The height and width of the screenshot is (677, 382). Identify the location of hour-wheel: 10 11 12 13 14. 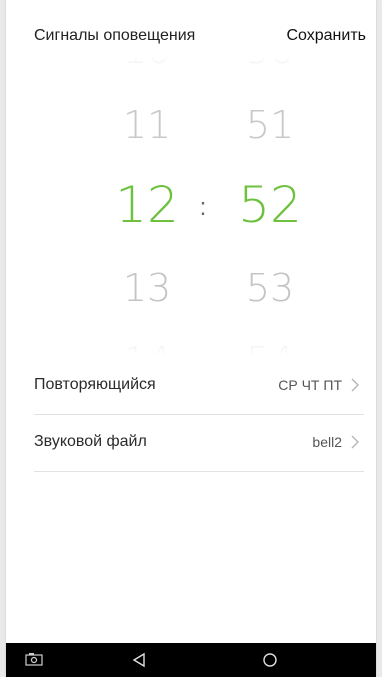
(147, 206).